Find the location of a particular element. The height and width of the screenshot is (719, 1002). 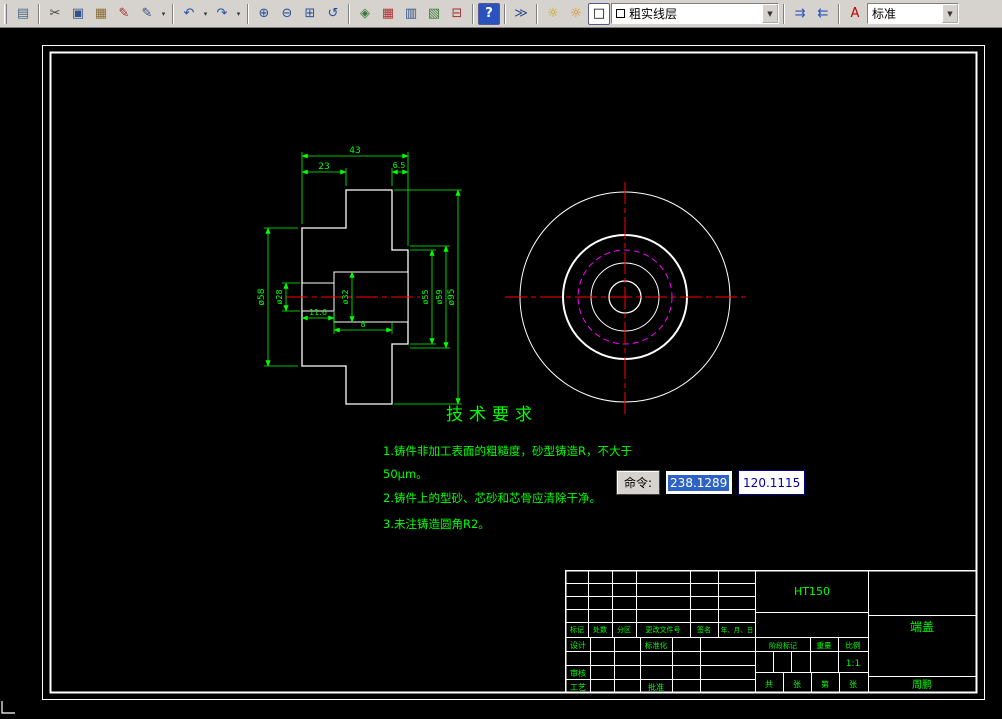

tb-header-zone: 分区 is located at coordinates (624, 629).